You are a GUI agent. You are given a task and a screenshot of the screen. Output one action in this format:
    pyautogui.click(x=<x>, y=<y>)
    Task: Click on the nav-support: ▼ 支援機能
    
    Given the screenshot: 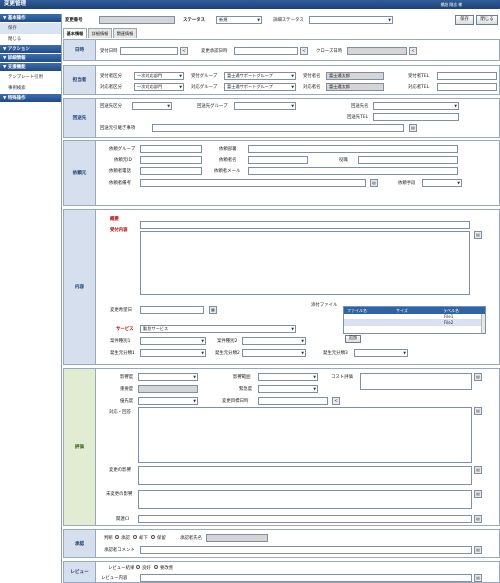 What is the action you would take?
    pyautogui.click(x=30, y=67)
    